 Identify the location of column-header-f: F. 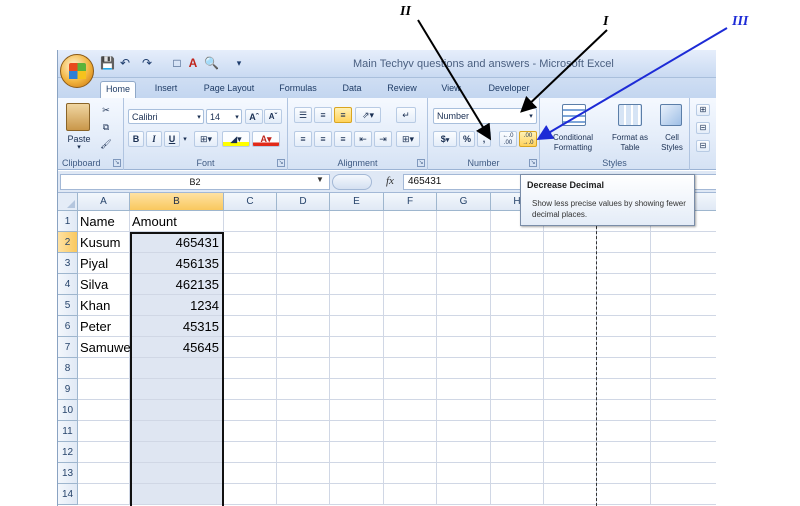
(410, 202).